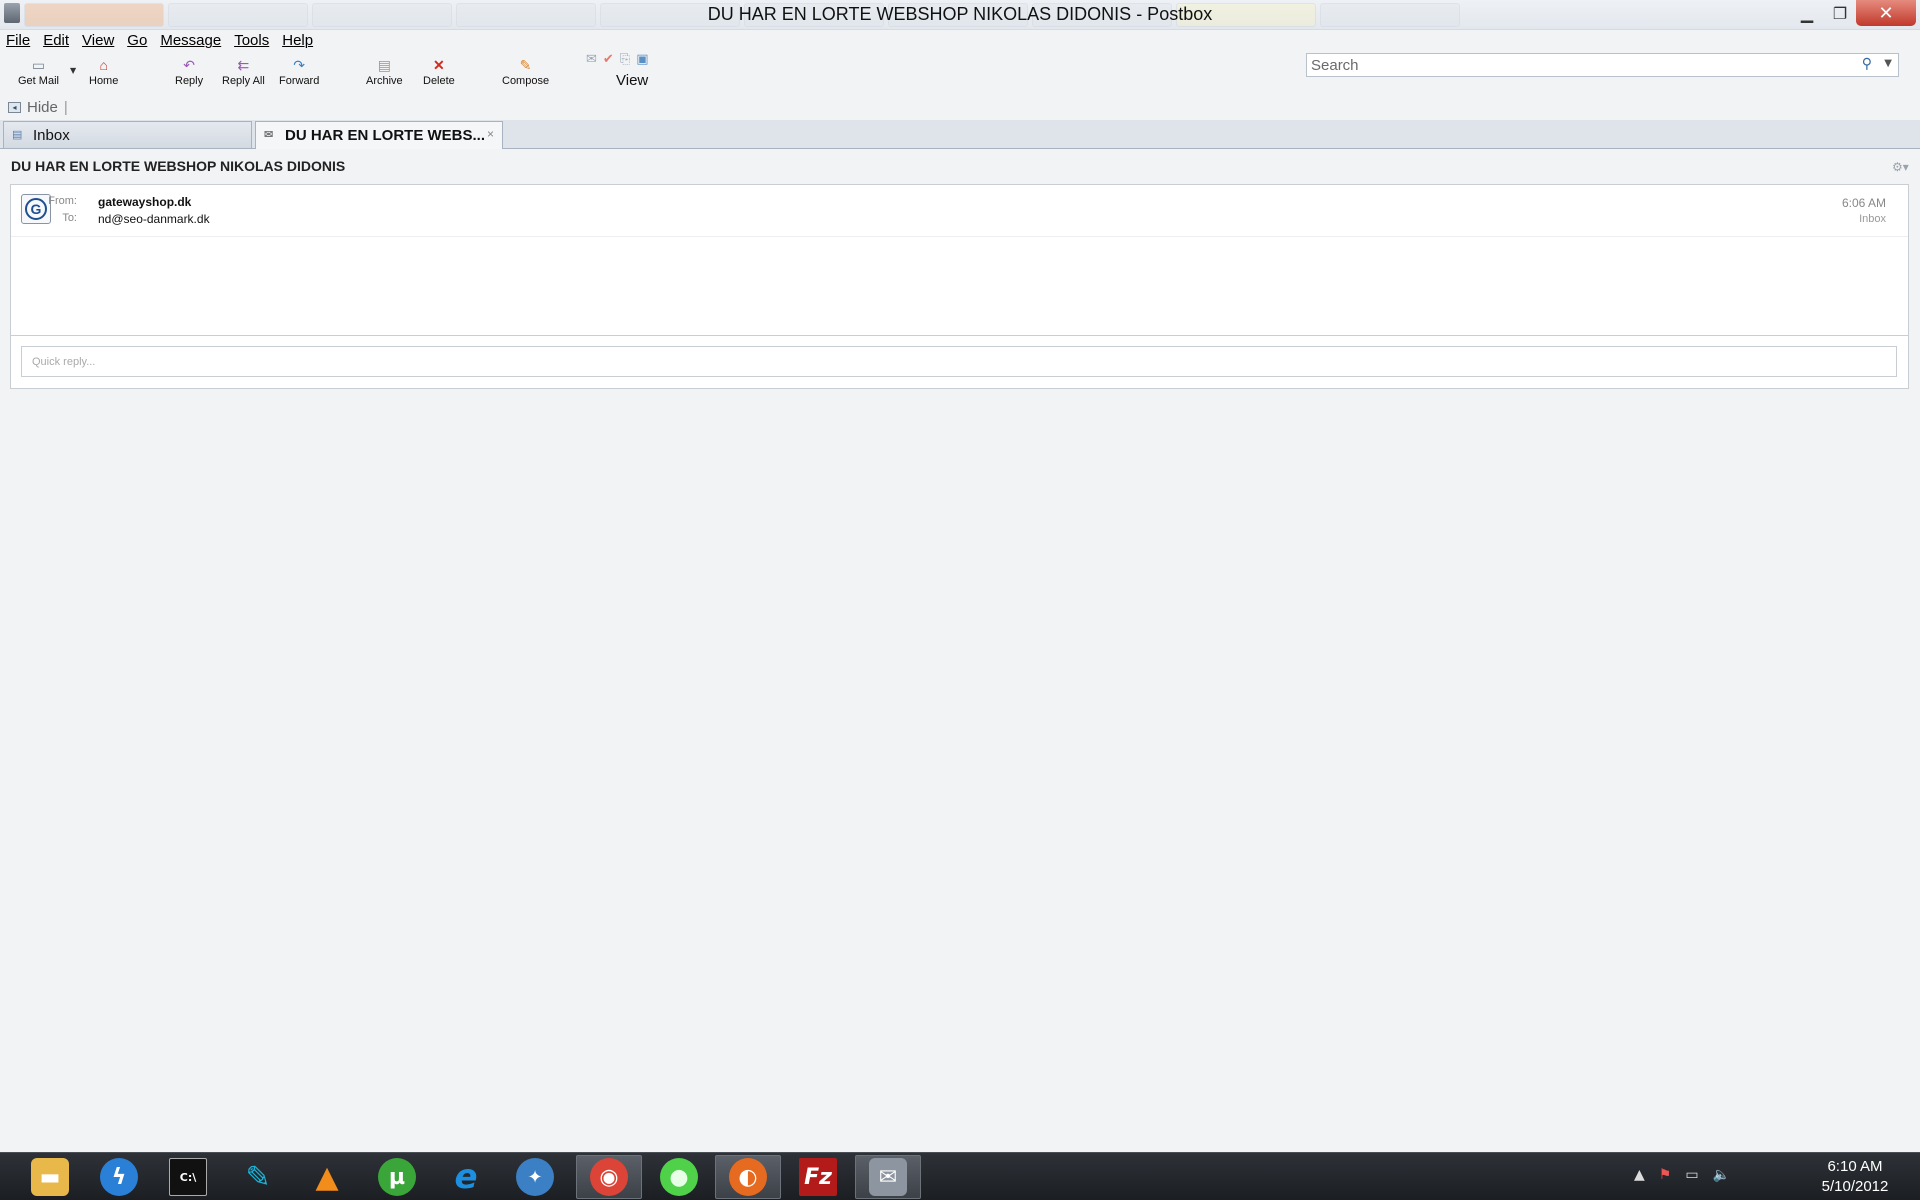  I want to click on filezilla-icon: Fz, so click(818, 1177).